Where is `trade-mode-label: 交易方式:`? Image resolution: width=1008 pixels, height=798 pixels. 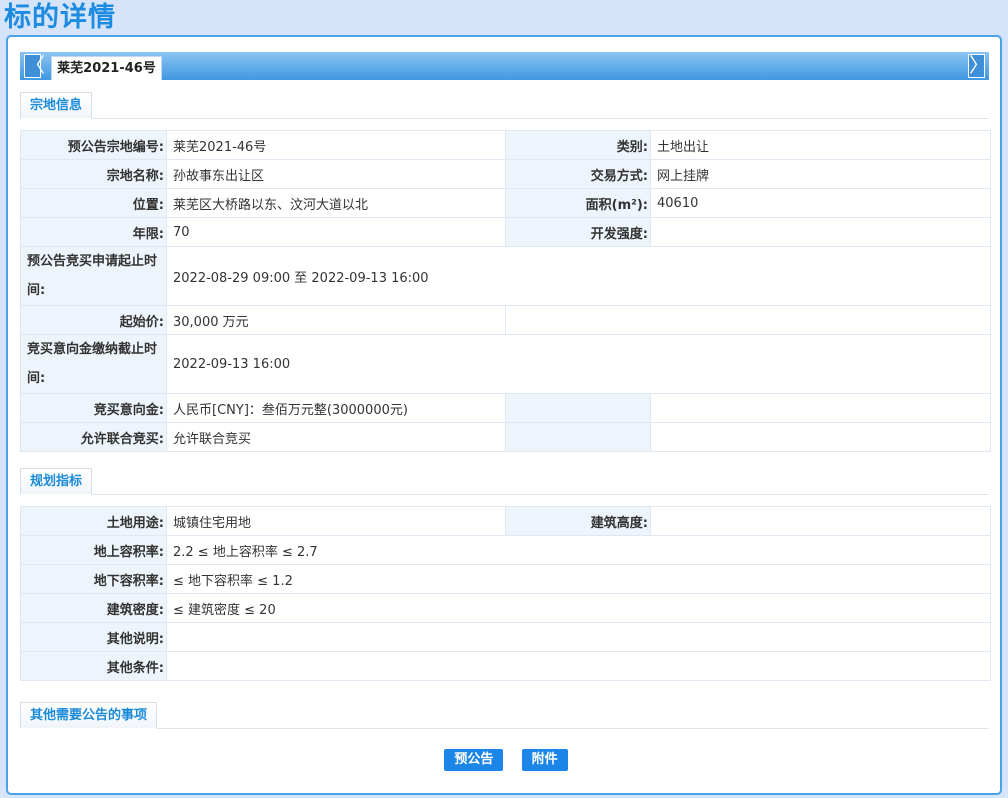
trade-mode-label: 交易方式: is located at coordinates (578, 174).